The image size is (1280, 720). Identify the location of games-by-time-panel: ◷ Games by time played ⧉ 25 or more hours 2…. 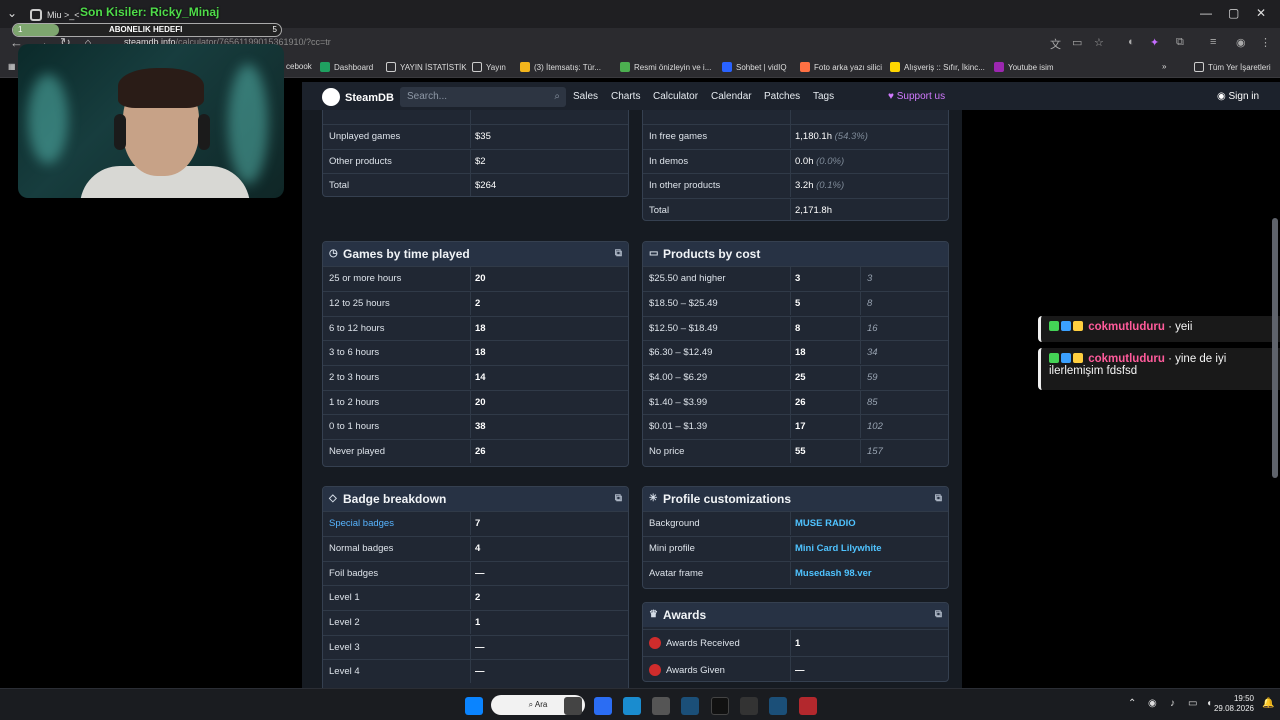
(475, 354).